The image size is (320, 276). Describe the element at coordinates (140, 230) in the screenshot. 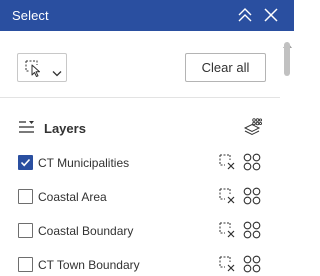

I see `layer-row-coastal-boundary: Coastal Boundary` at that location.